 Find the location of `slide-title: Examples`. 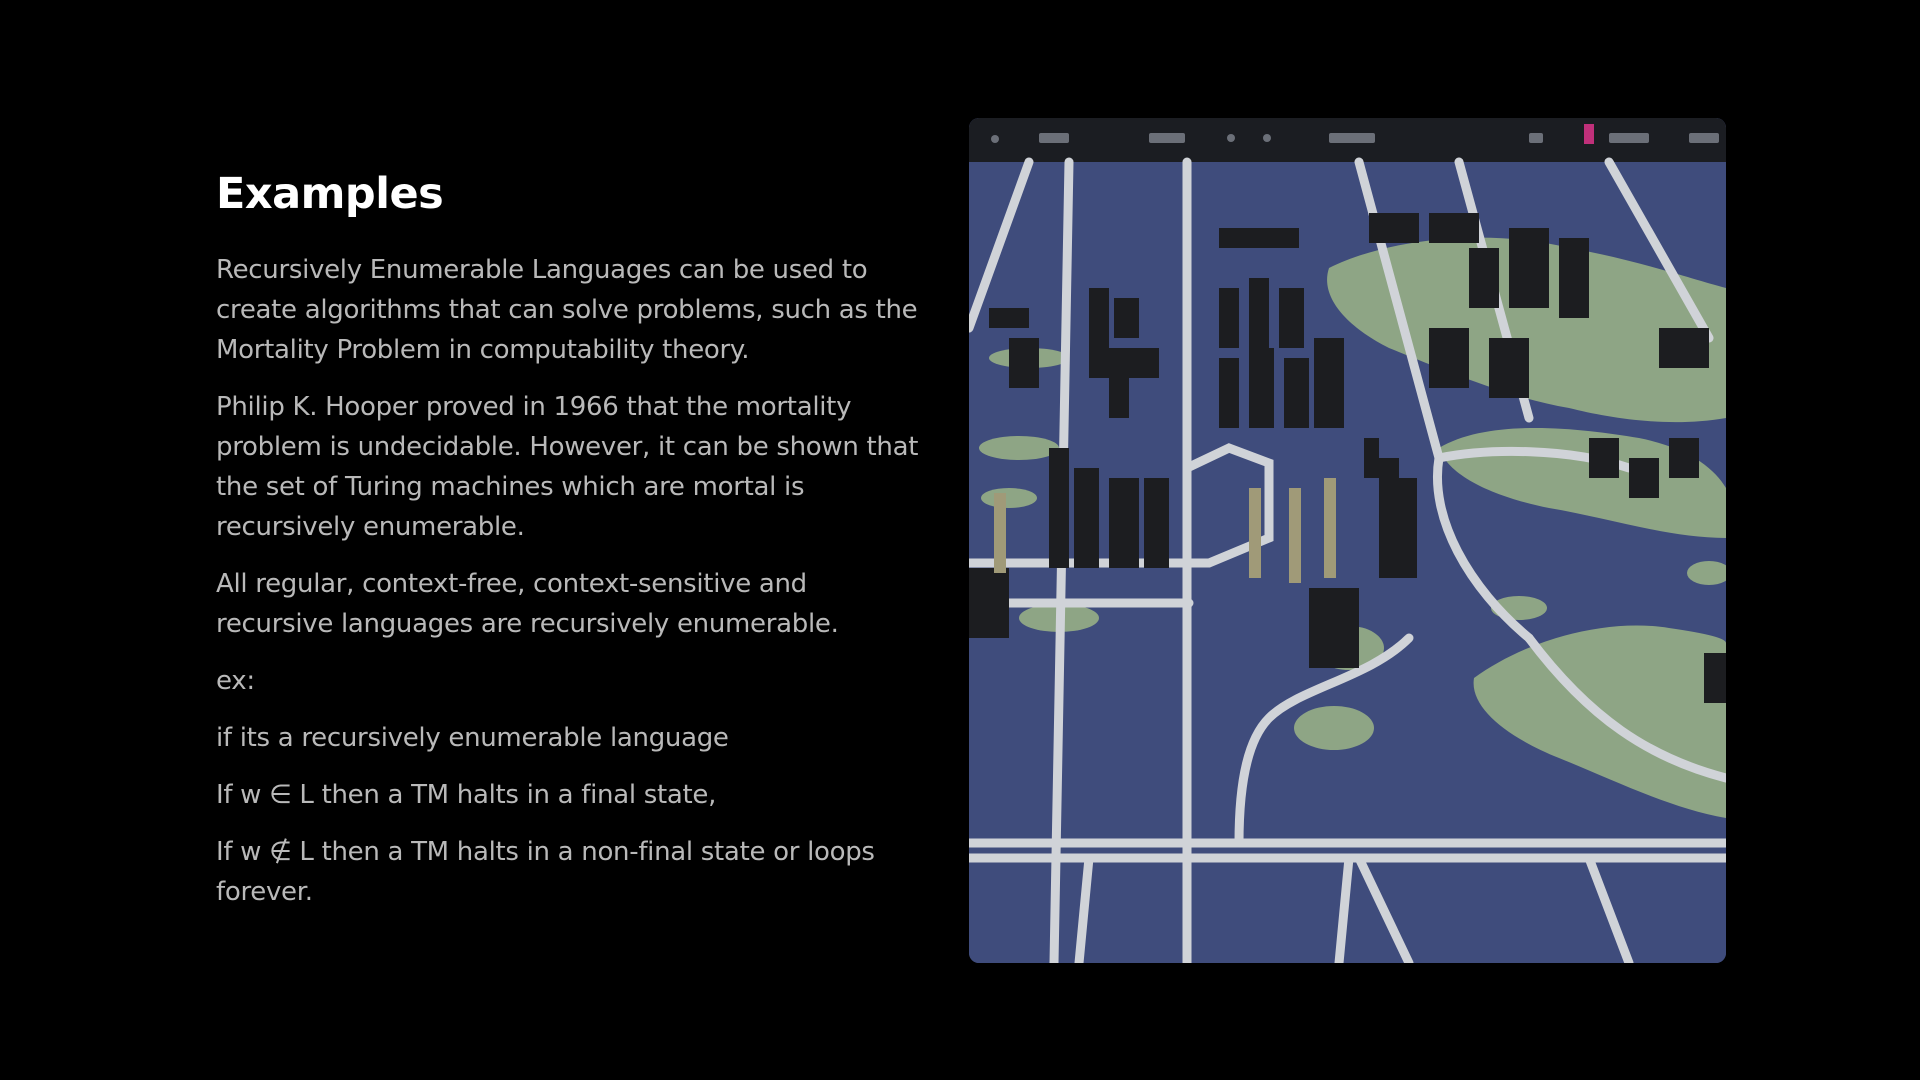

slide-title: Examples is located at coordinates (330, 194).